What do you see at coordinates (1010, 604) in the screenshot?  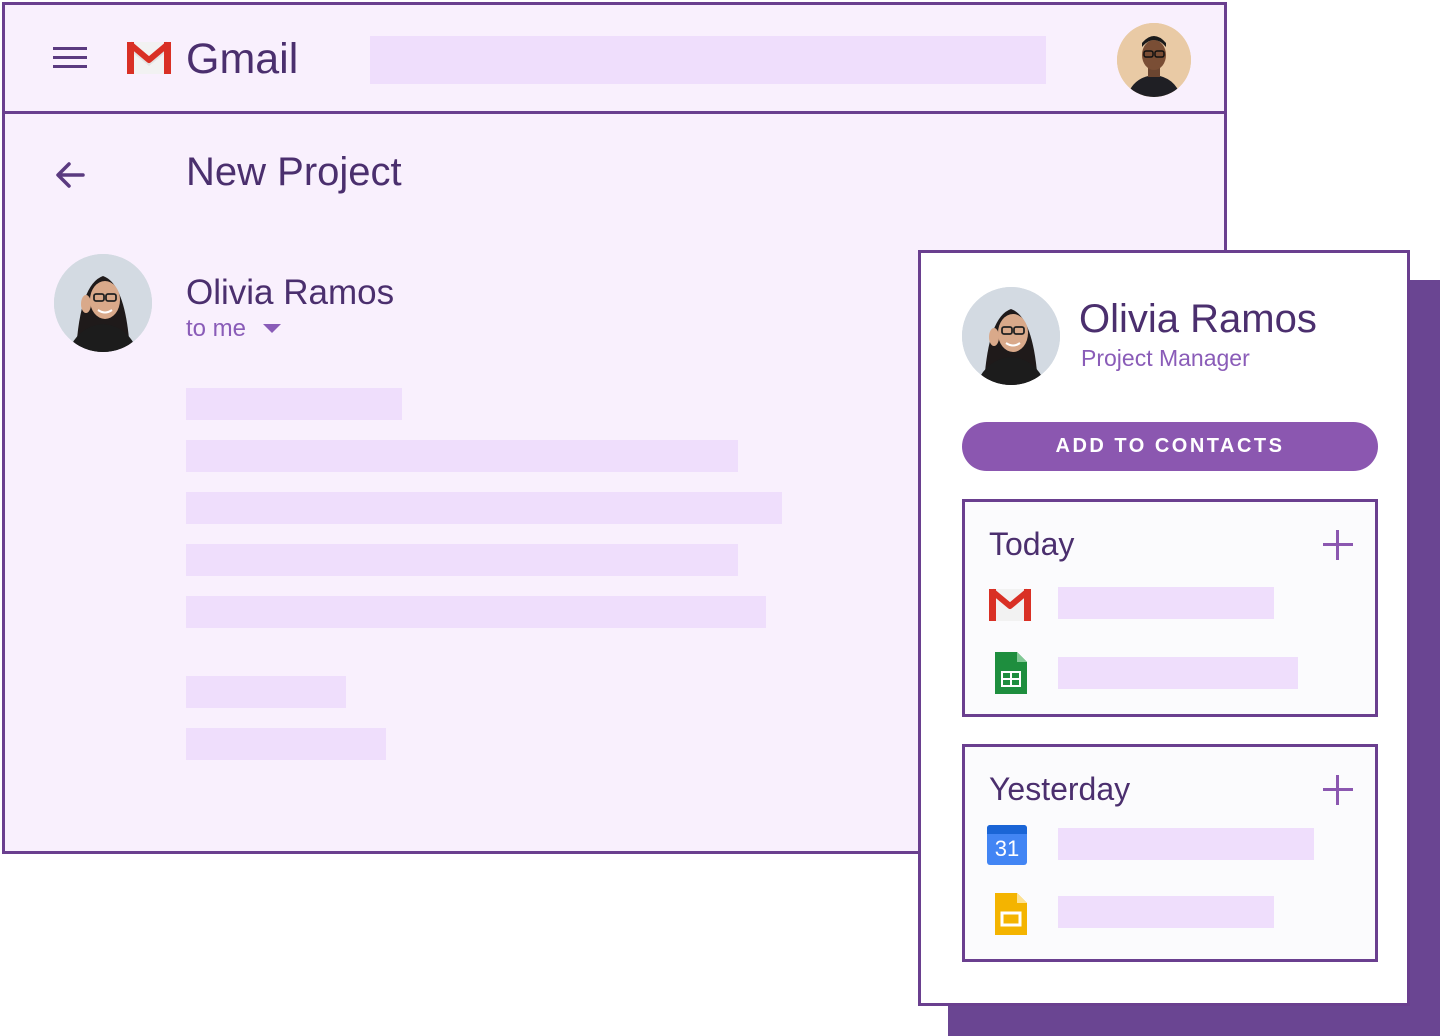 I see `gmail-icon` at bounding box center [1010, 604].